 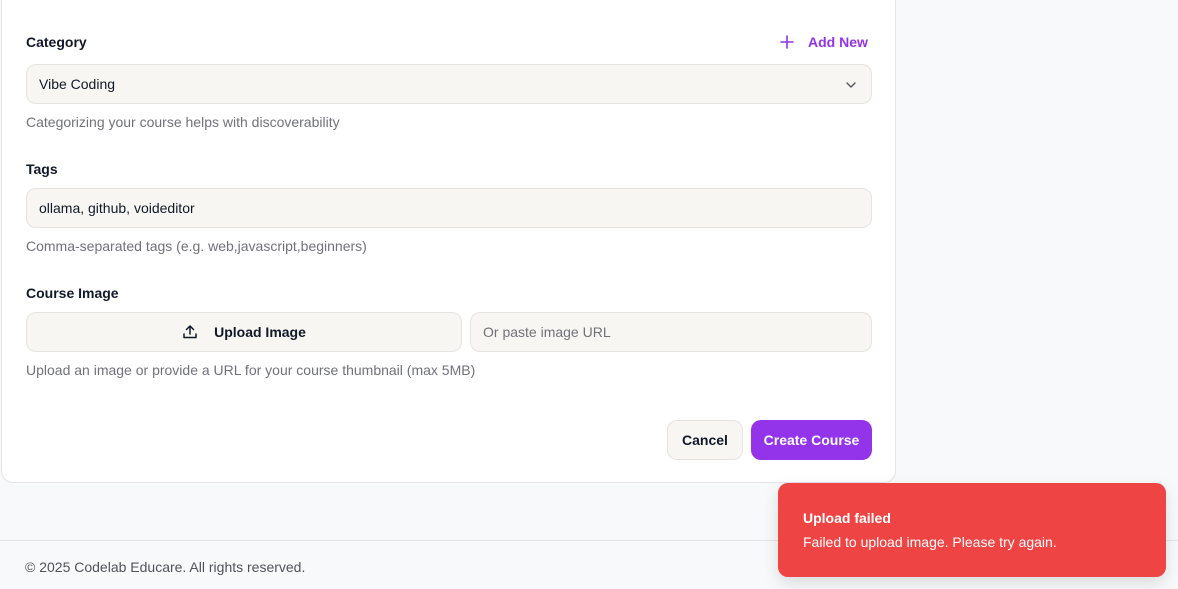 What do you see at coordinates (449, 84) in the screenshot?
I see `category-select: Vibe Coding` at bounding box center [449, 84].